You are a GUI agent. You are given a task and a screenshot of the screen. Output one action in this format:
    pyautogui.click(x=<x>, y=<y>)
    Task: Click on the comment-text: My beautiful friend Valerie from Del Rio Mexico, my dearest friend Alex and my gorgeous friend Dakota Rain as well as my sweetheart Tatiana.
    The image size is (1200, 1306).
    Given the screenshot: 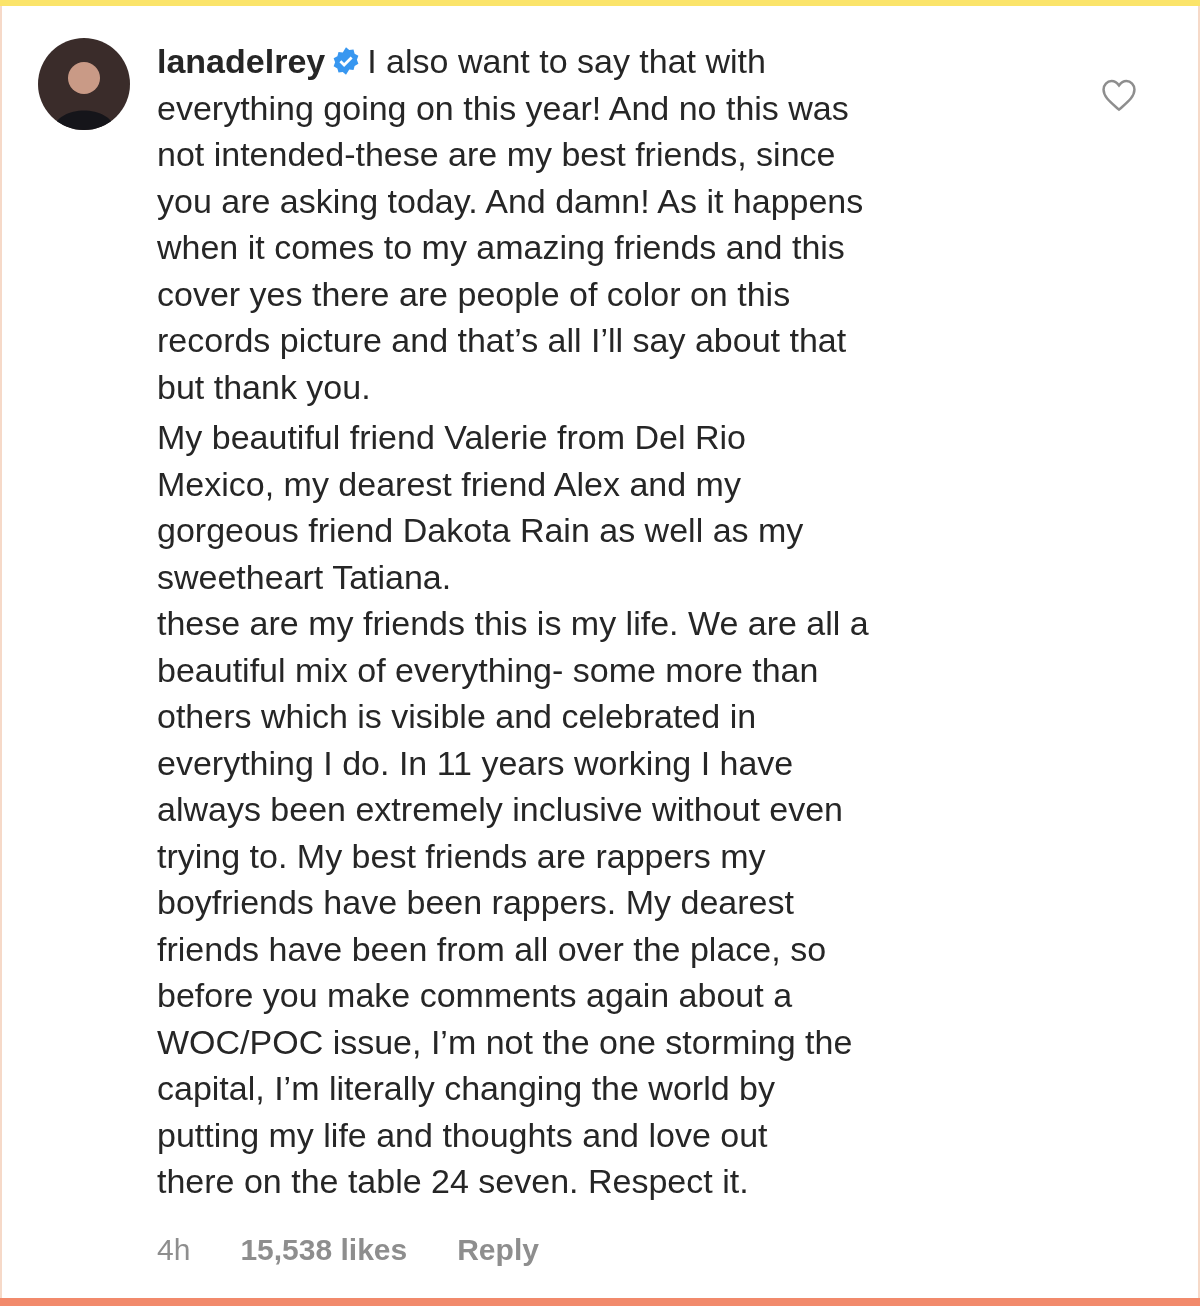 What is the action you would take?
    pyautogui.click(x=481, y=507)
    